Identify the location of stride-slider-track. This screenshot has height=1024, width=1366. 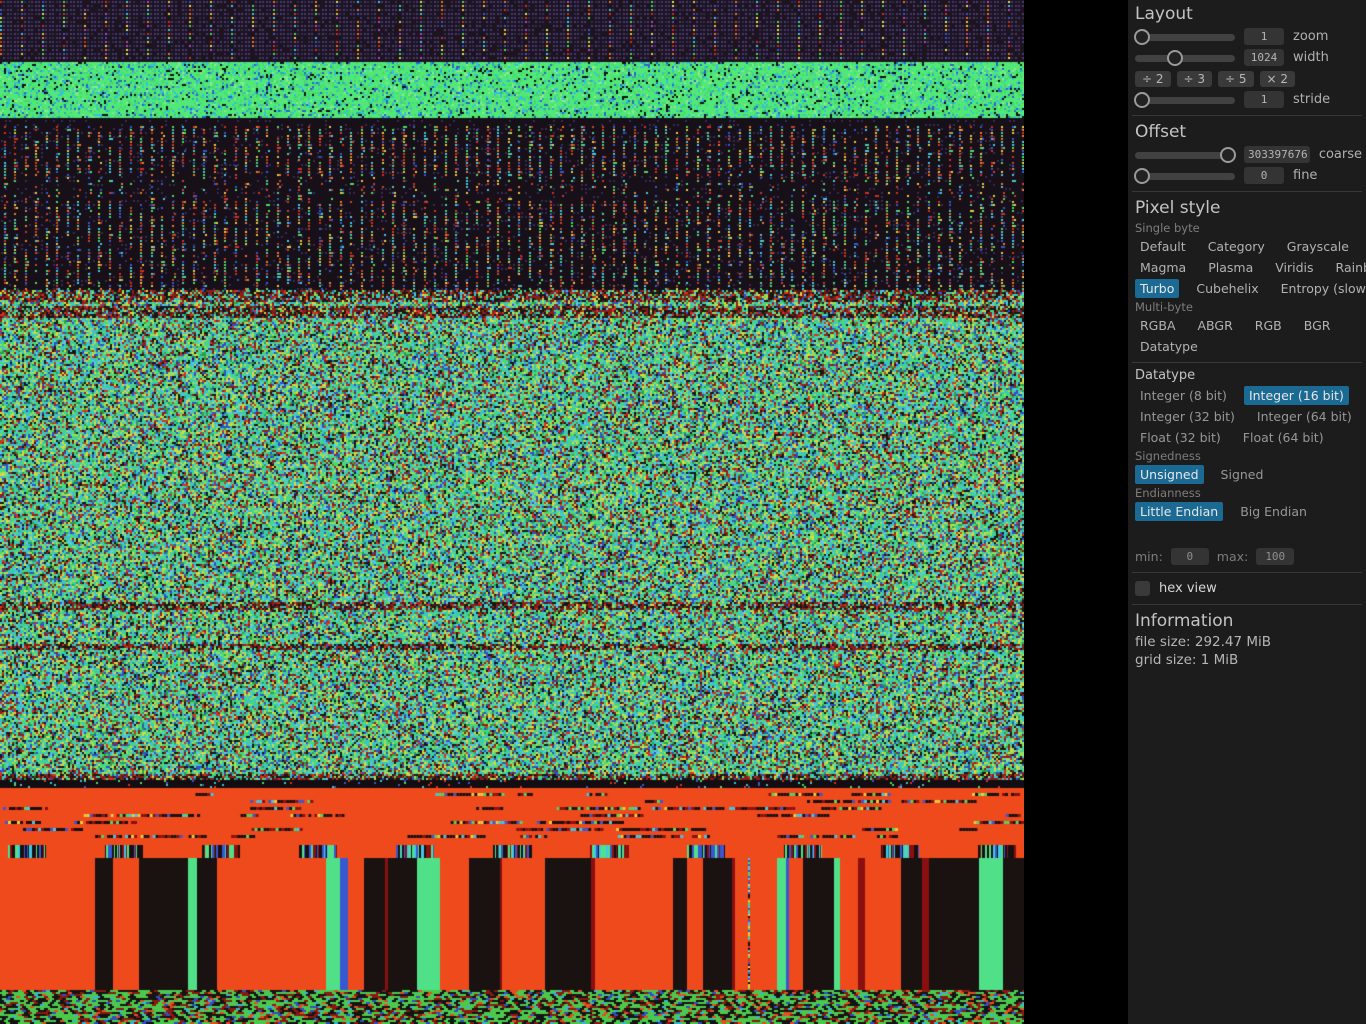
(1185, 100).